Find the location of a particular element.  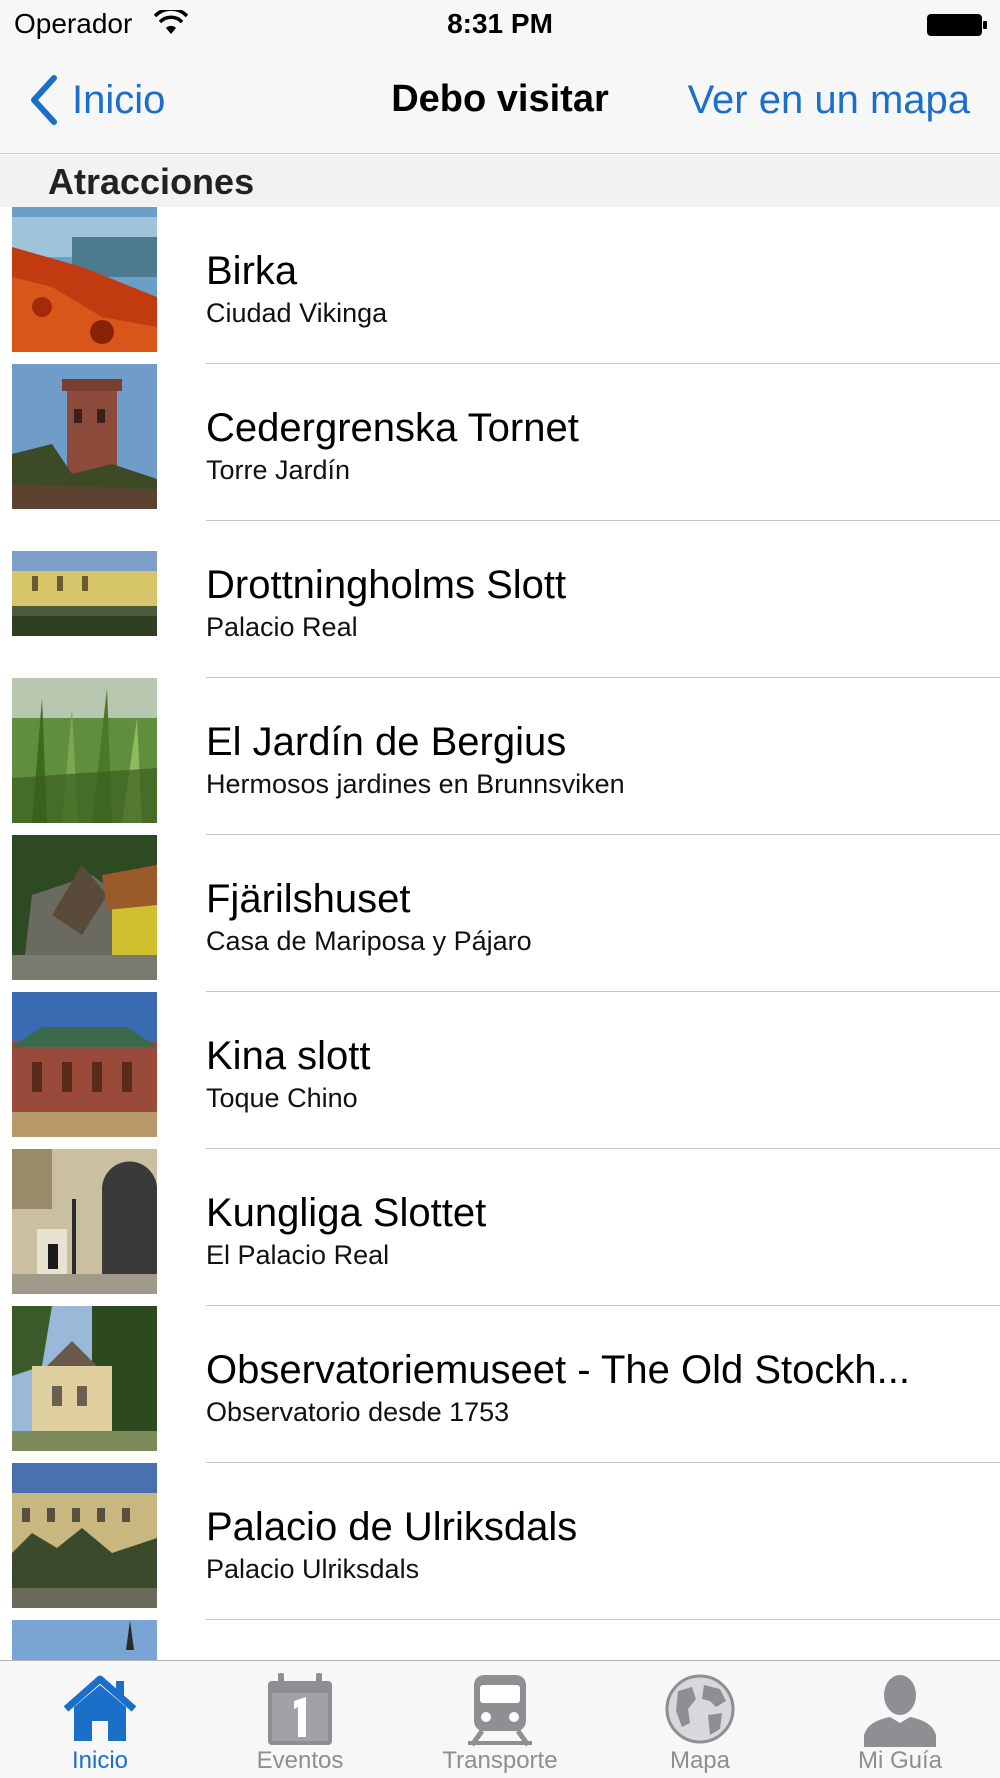

item-subtitle: Casa de Mariposa y Pájaro is located at coordinates (369, 941).